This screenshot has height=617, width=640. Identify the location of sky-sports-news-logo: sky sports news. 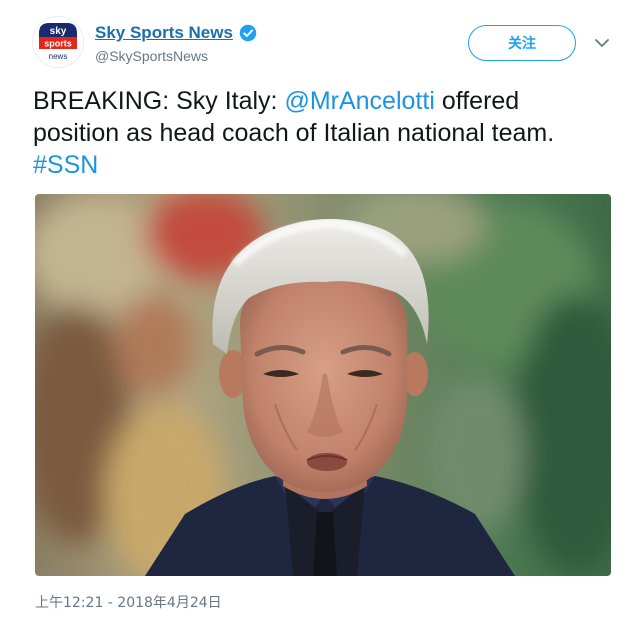
(58, 42).